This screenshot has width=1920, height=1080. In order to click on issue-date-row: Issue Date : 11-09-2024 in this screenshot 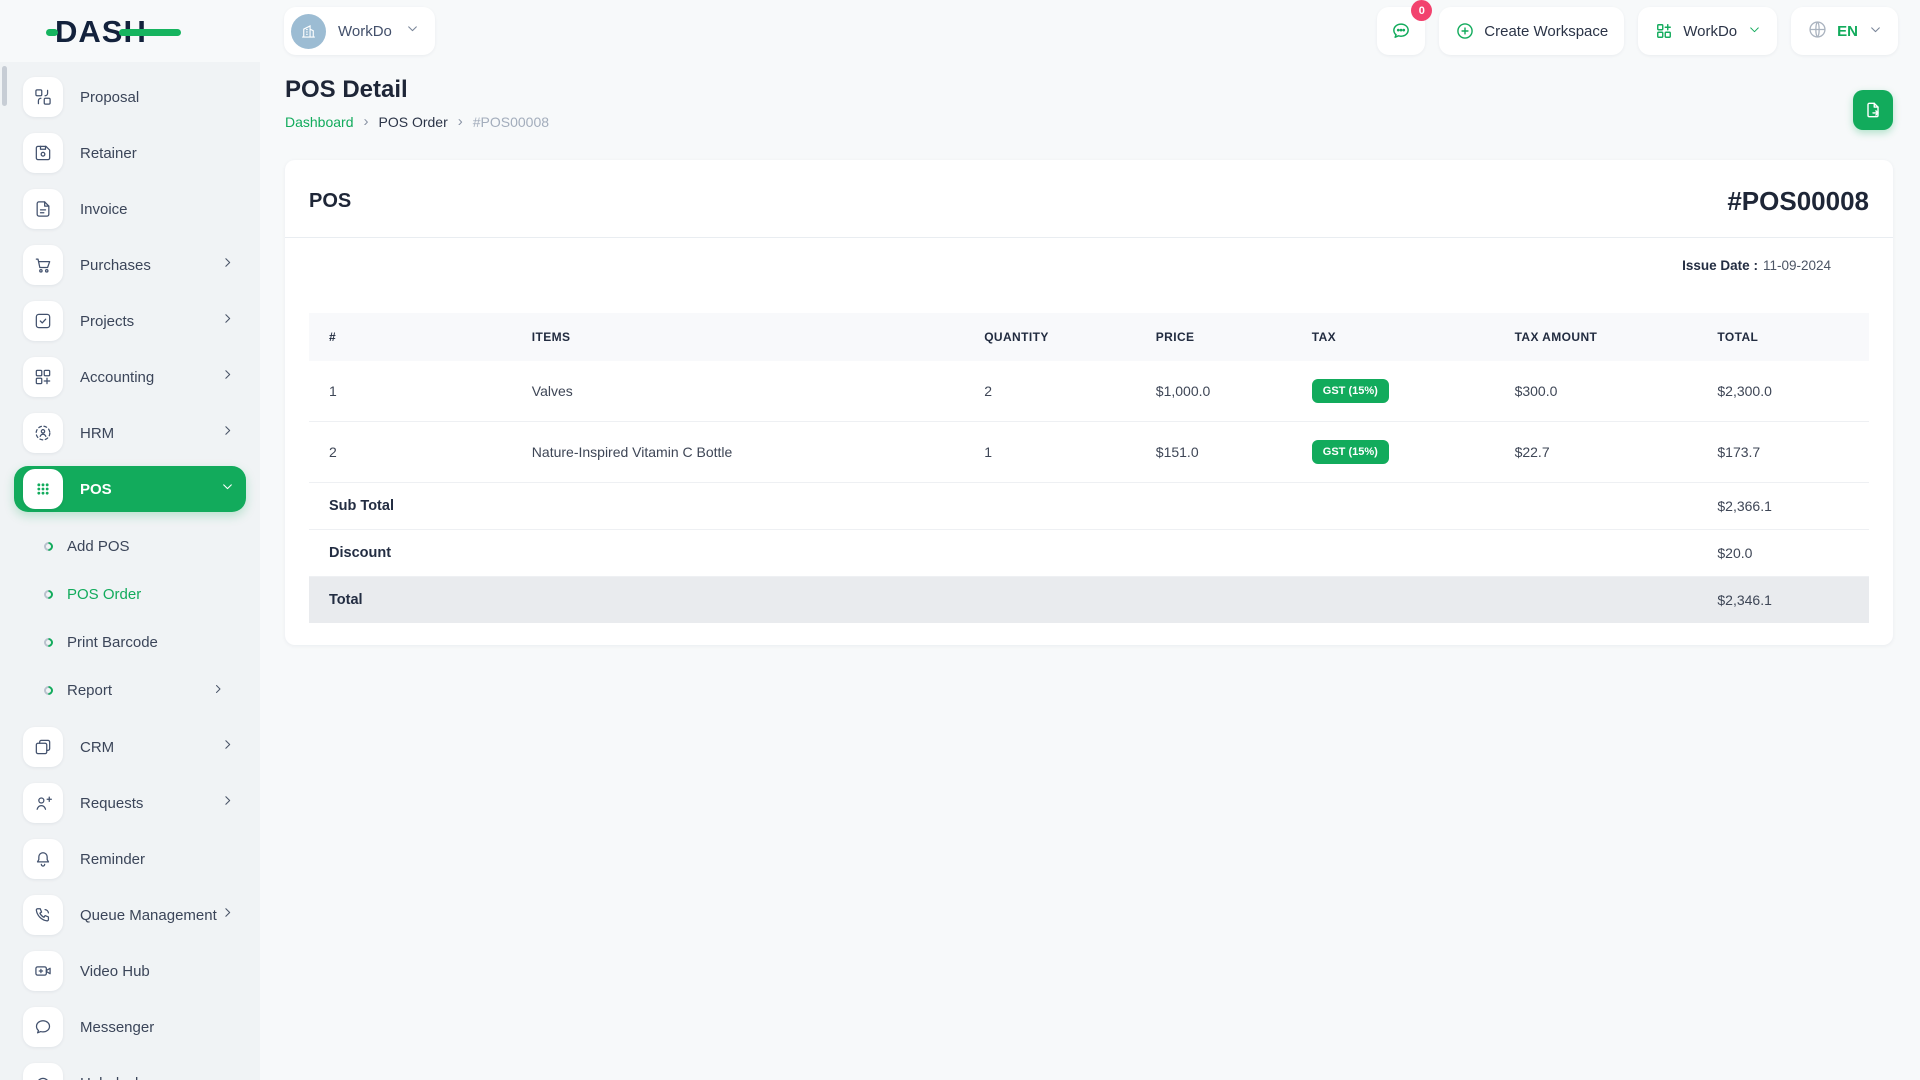, I will do `click(1089, 255)`.